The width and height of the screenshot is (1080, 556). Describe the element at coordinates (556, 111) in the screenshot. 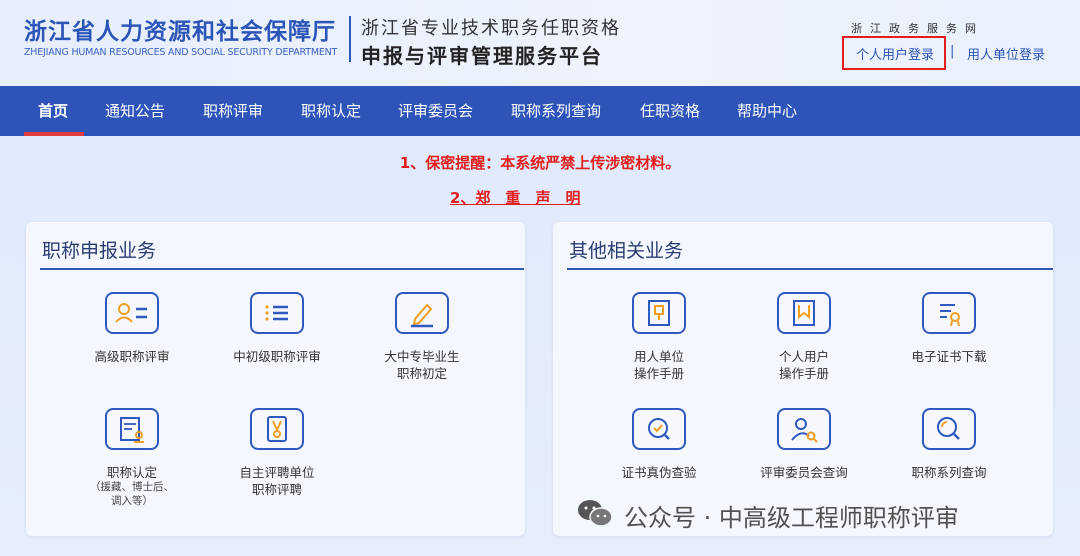

I see `nav-title-series-query: 职称系列查询` at that location.